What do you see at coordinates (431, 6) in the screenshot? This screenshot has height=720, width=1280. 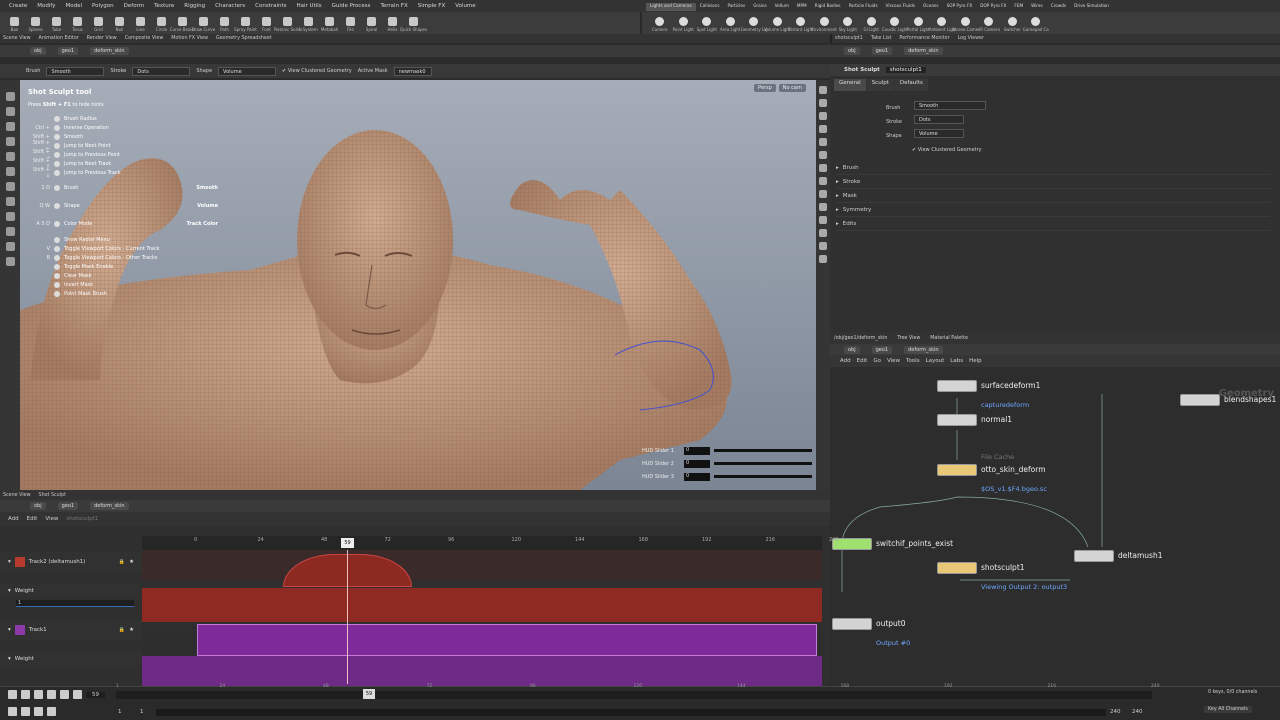 I see `menu-simple-fx: Simple FX` at bounding box center [431, 6].